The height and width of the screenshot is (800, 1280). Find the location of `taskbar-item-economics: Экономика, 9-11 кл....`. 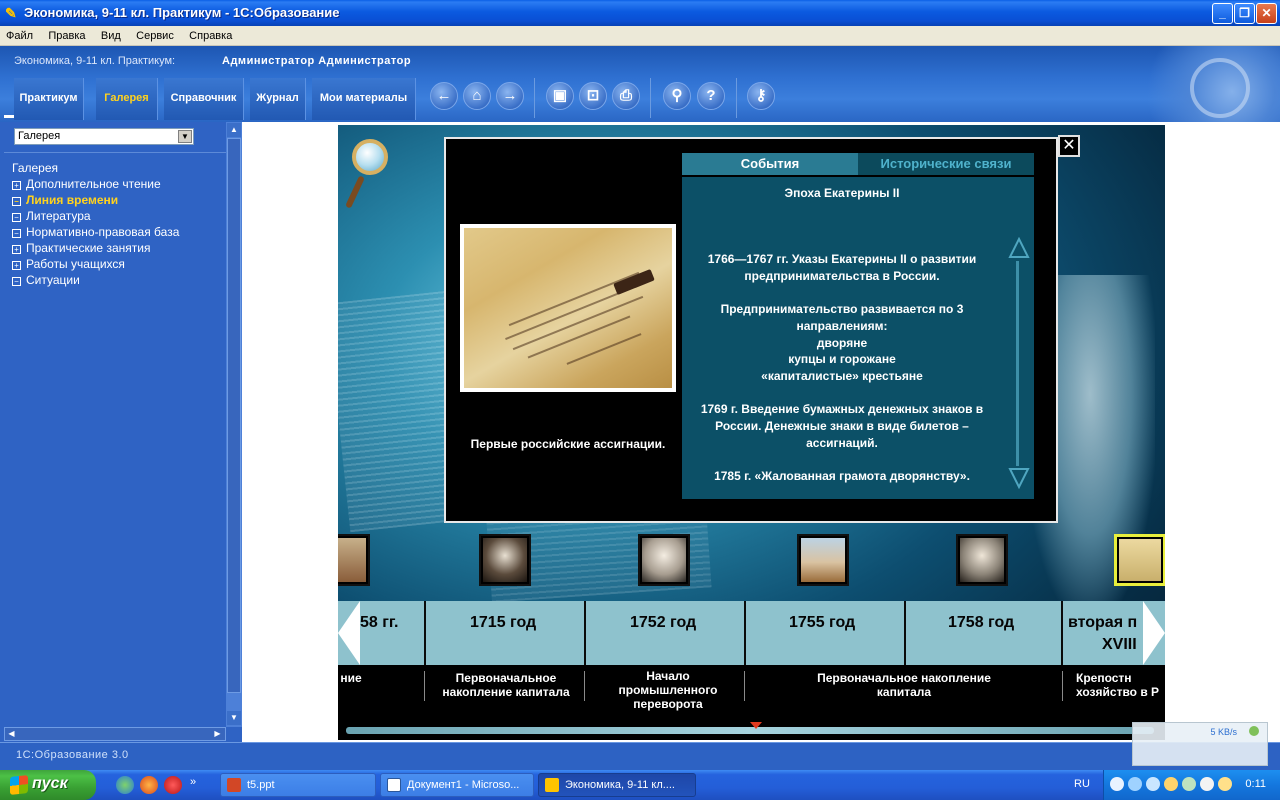

taskbar-item-economics: Экономика, 9-11 кл.... is located at coordinates (617, 785).